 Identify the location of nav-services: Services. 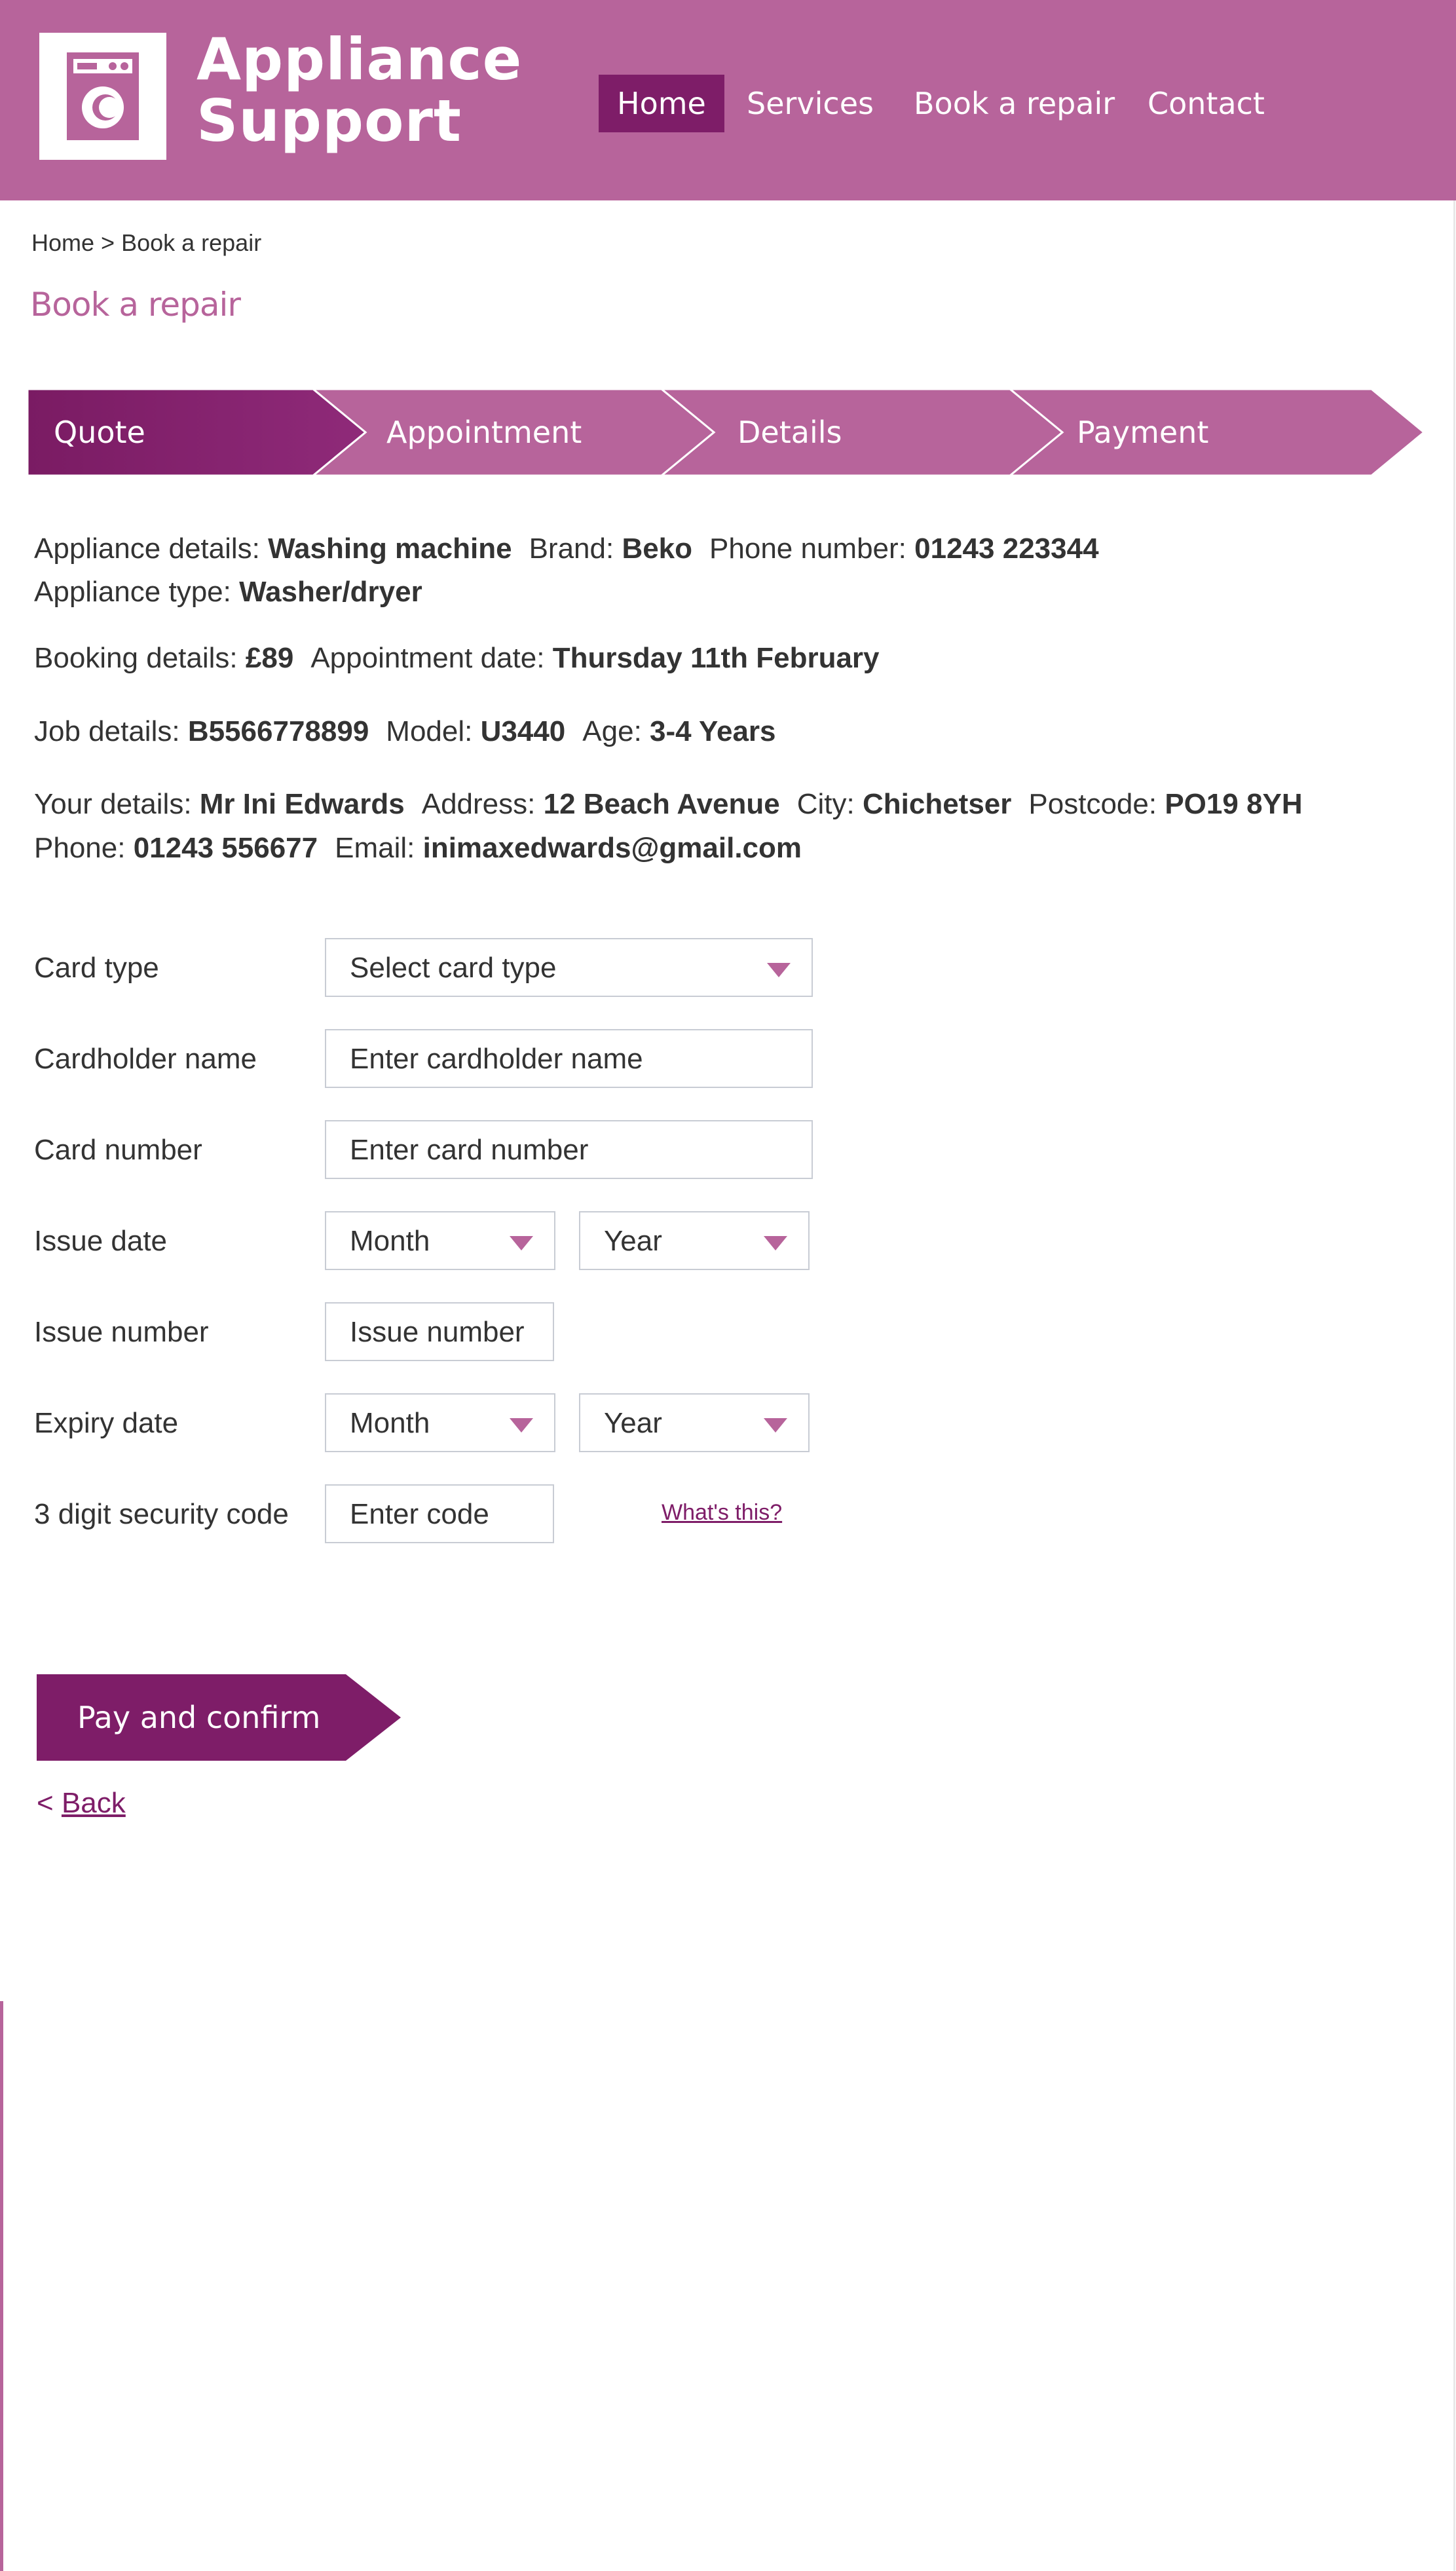
(810, 103).